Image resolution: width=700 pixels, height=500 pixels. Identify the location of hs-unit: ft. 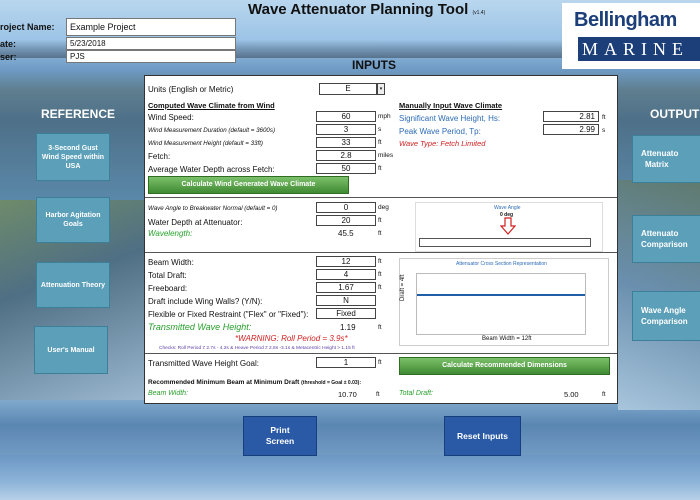
(604, 117).